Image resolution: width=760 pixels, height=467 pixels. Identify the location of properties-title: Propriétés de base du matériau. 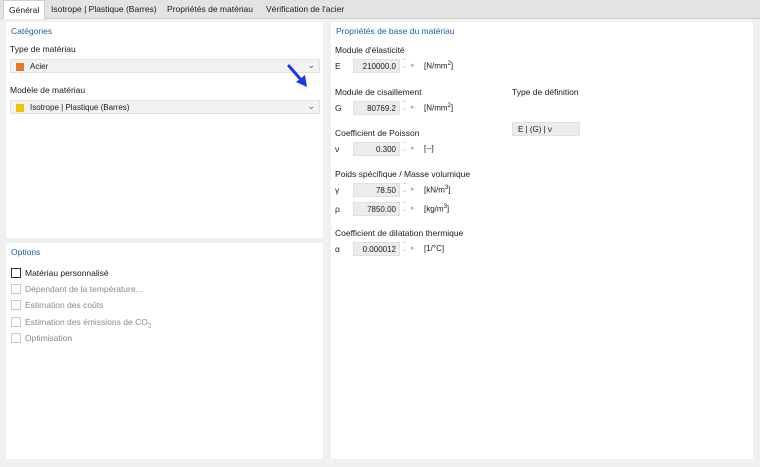
(395, 31).